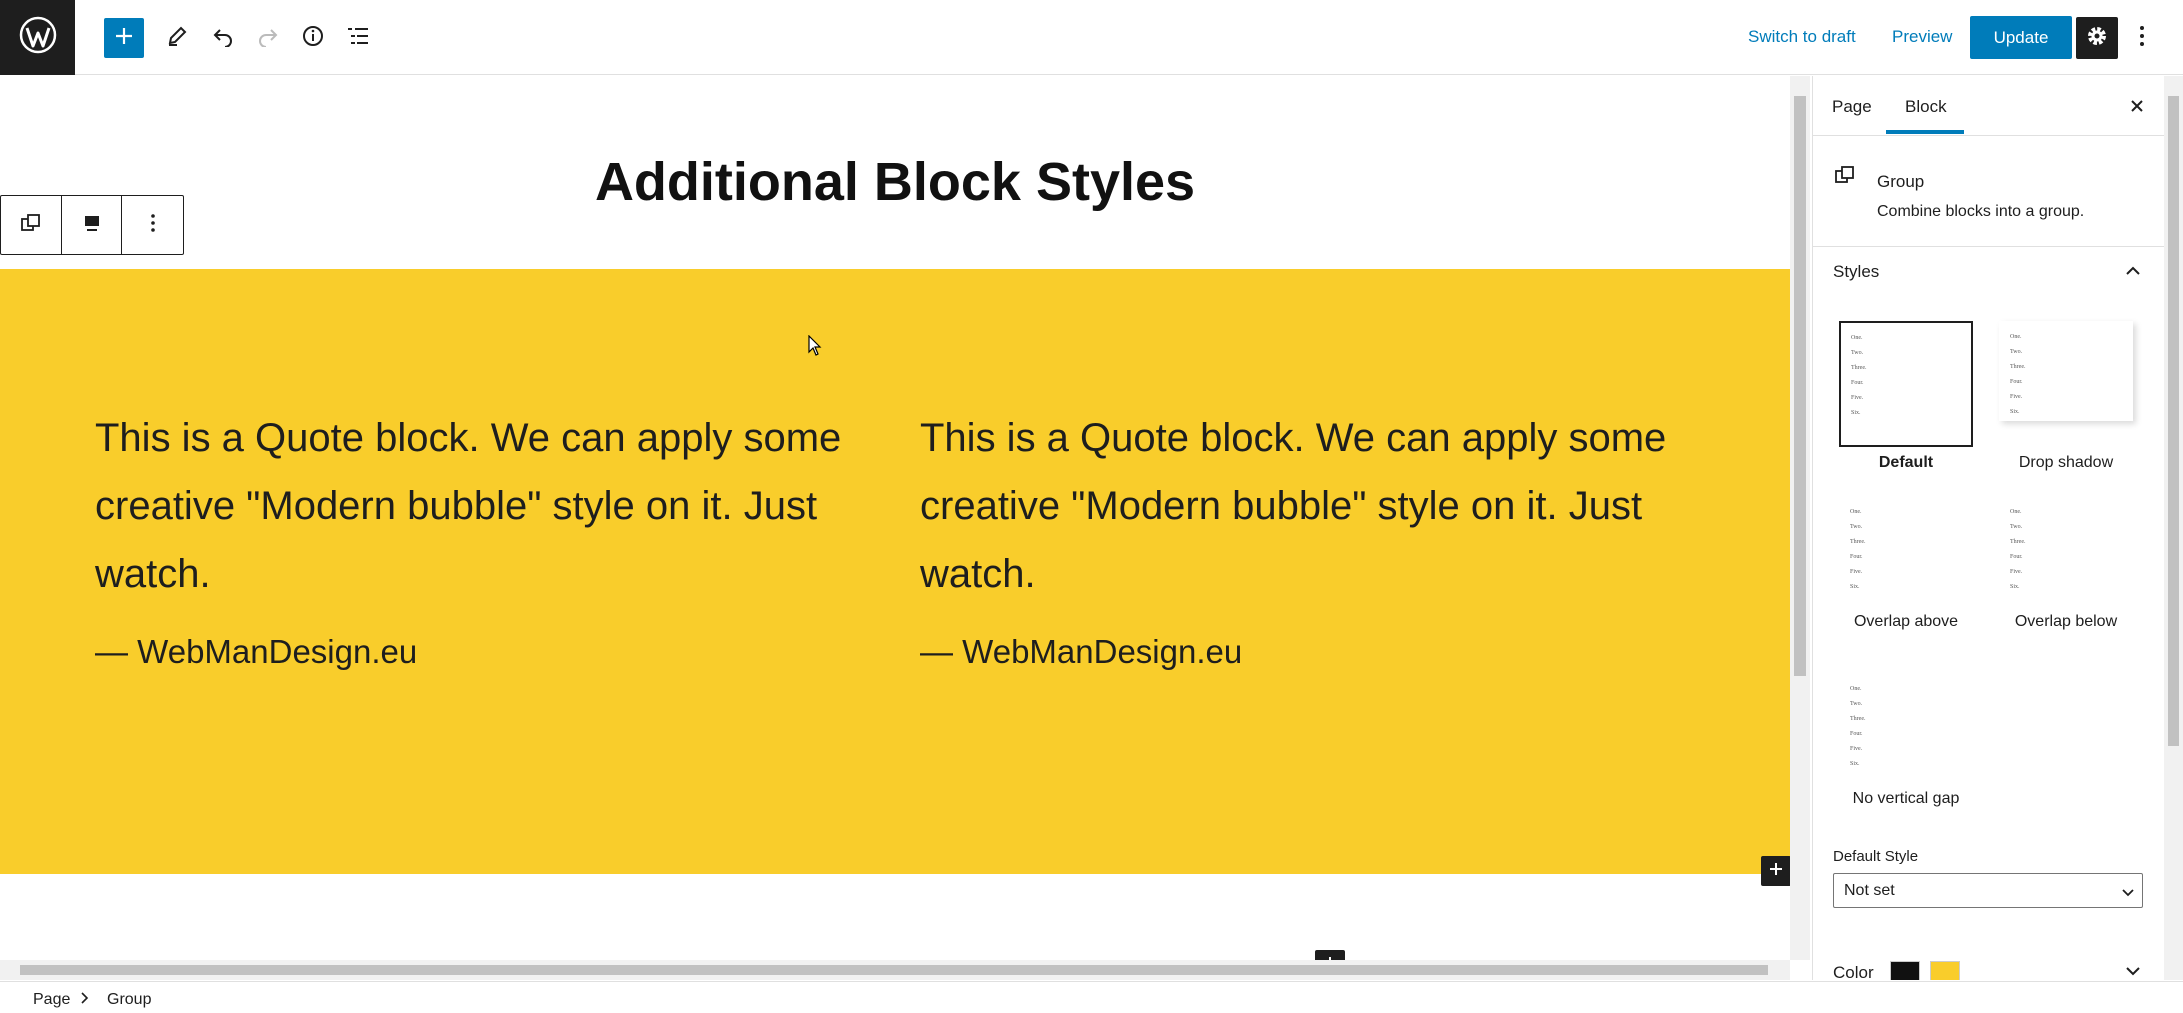  I want to click on breadcrumb-item-page: Page, so click(51, 1000).